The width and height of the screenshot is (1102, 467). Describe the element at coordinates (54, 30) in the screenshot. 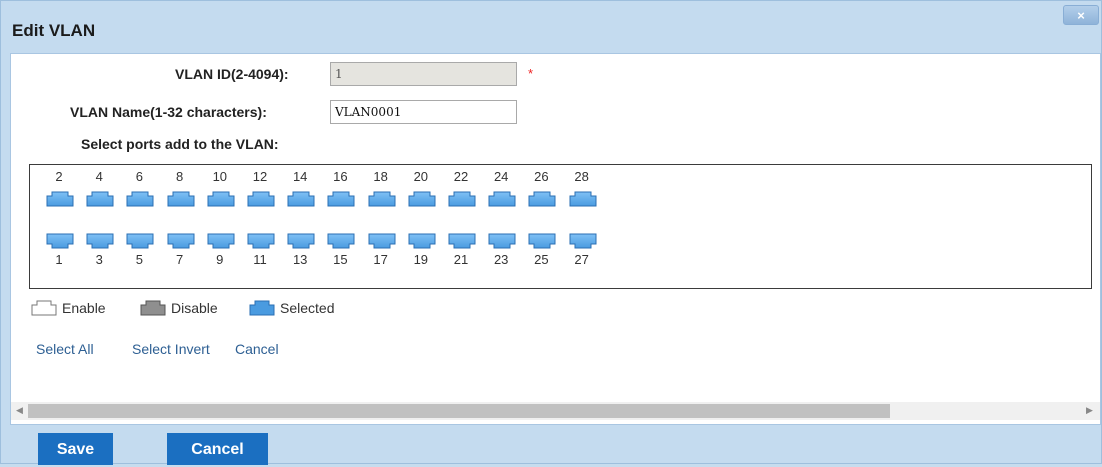

I see `dialog-title: Edit VLAN` at that location.